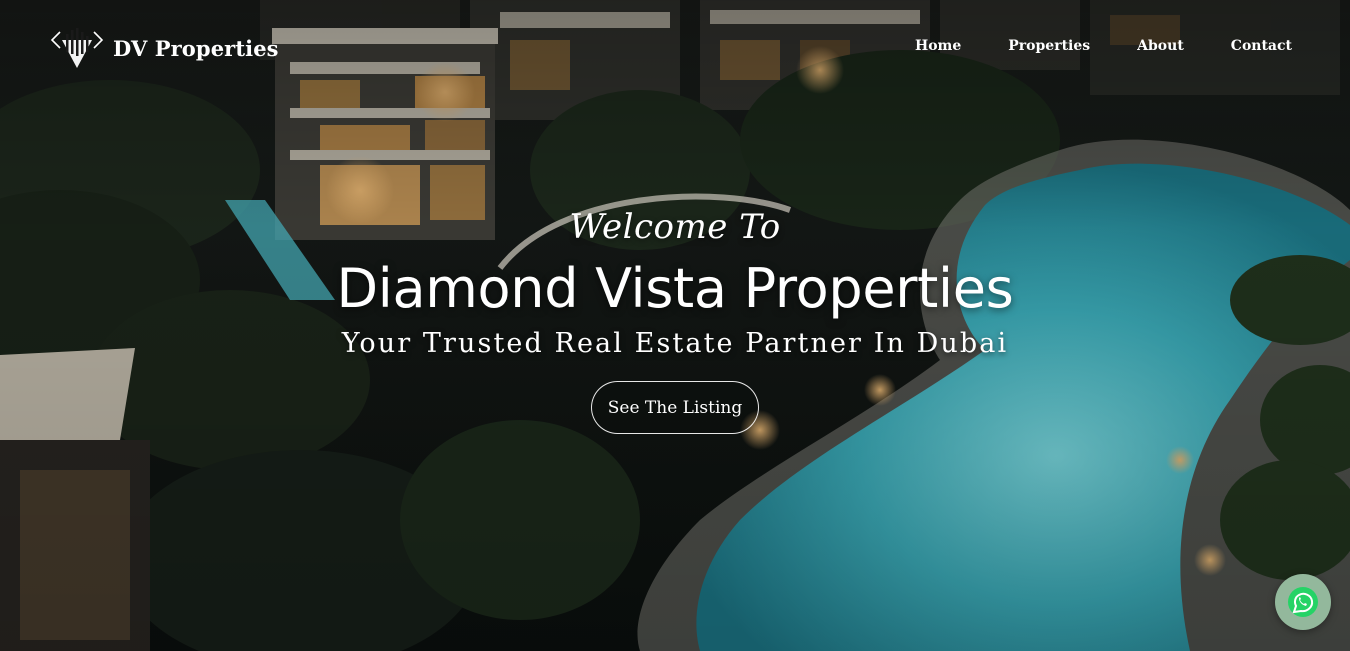 This screenshot has width=1350, height=651. I want to click on nav-properties: Properties, so click(1049, 46).